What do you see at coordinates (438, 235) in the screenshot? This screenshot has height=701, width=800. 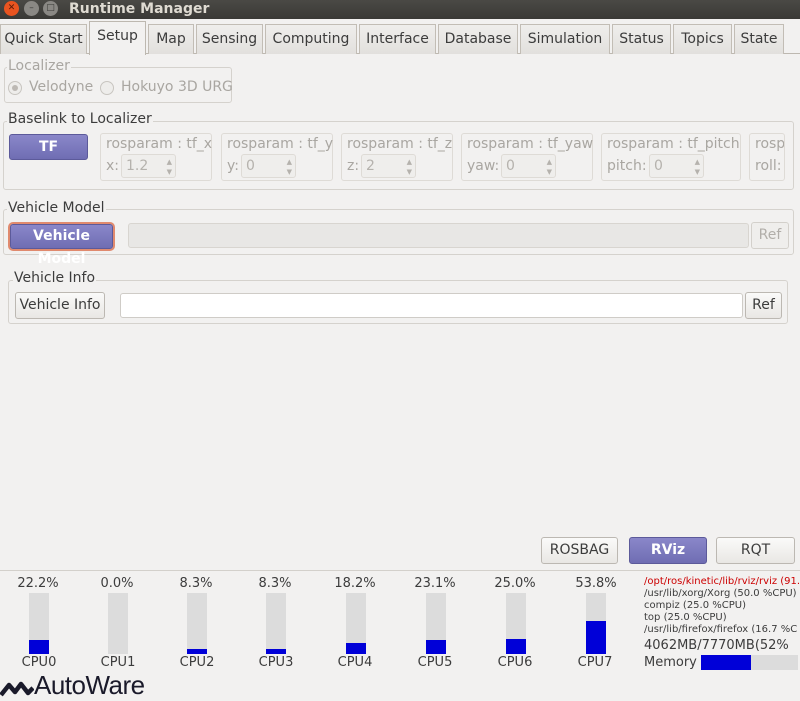 I see `vehicle-model-path-field` at bounding box center [438, 235].